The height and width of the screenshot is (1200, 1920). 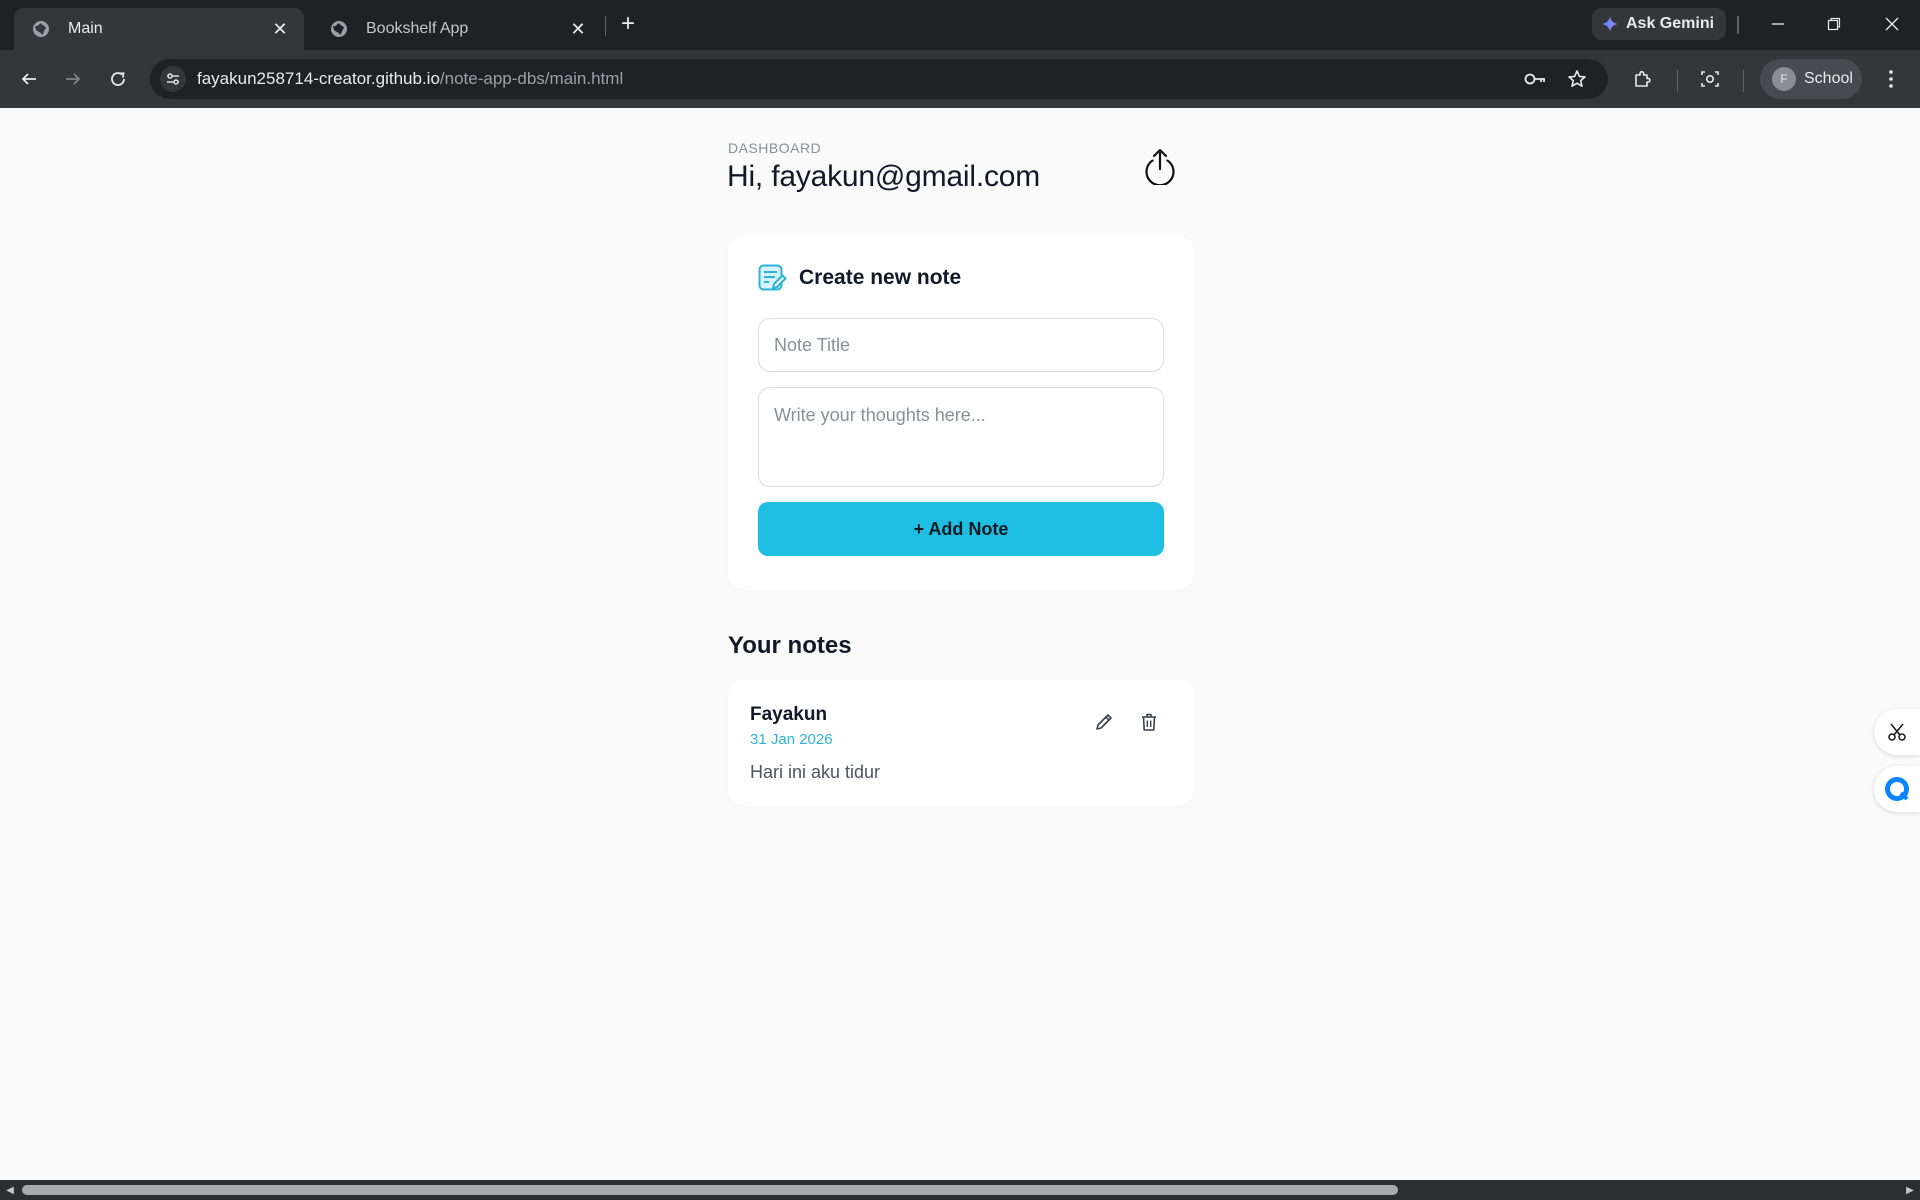 I want to click on ask-gemini-label: Ask Gemini, so click(x=1670, y=23).